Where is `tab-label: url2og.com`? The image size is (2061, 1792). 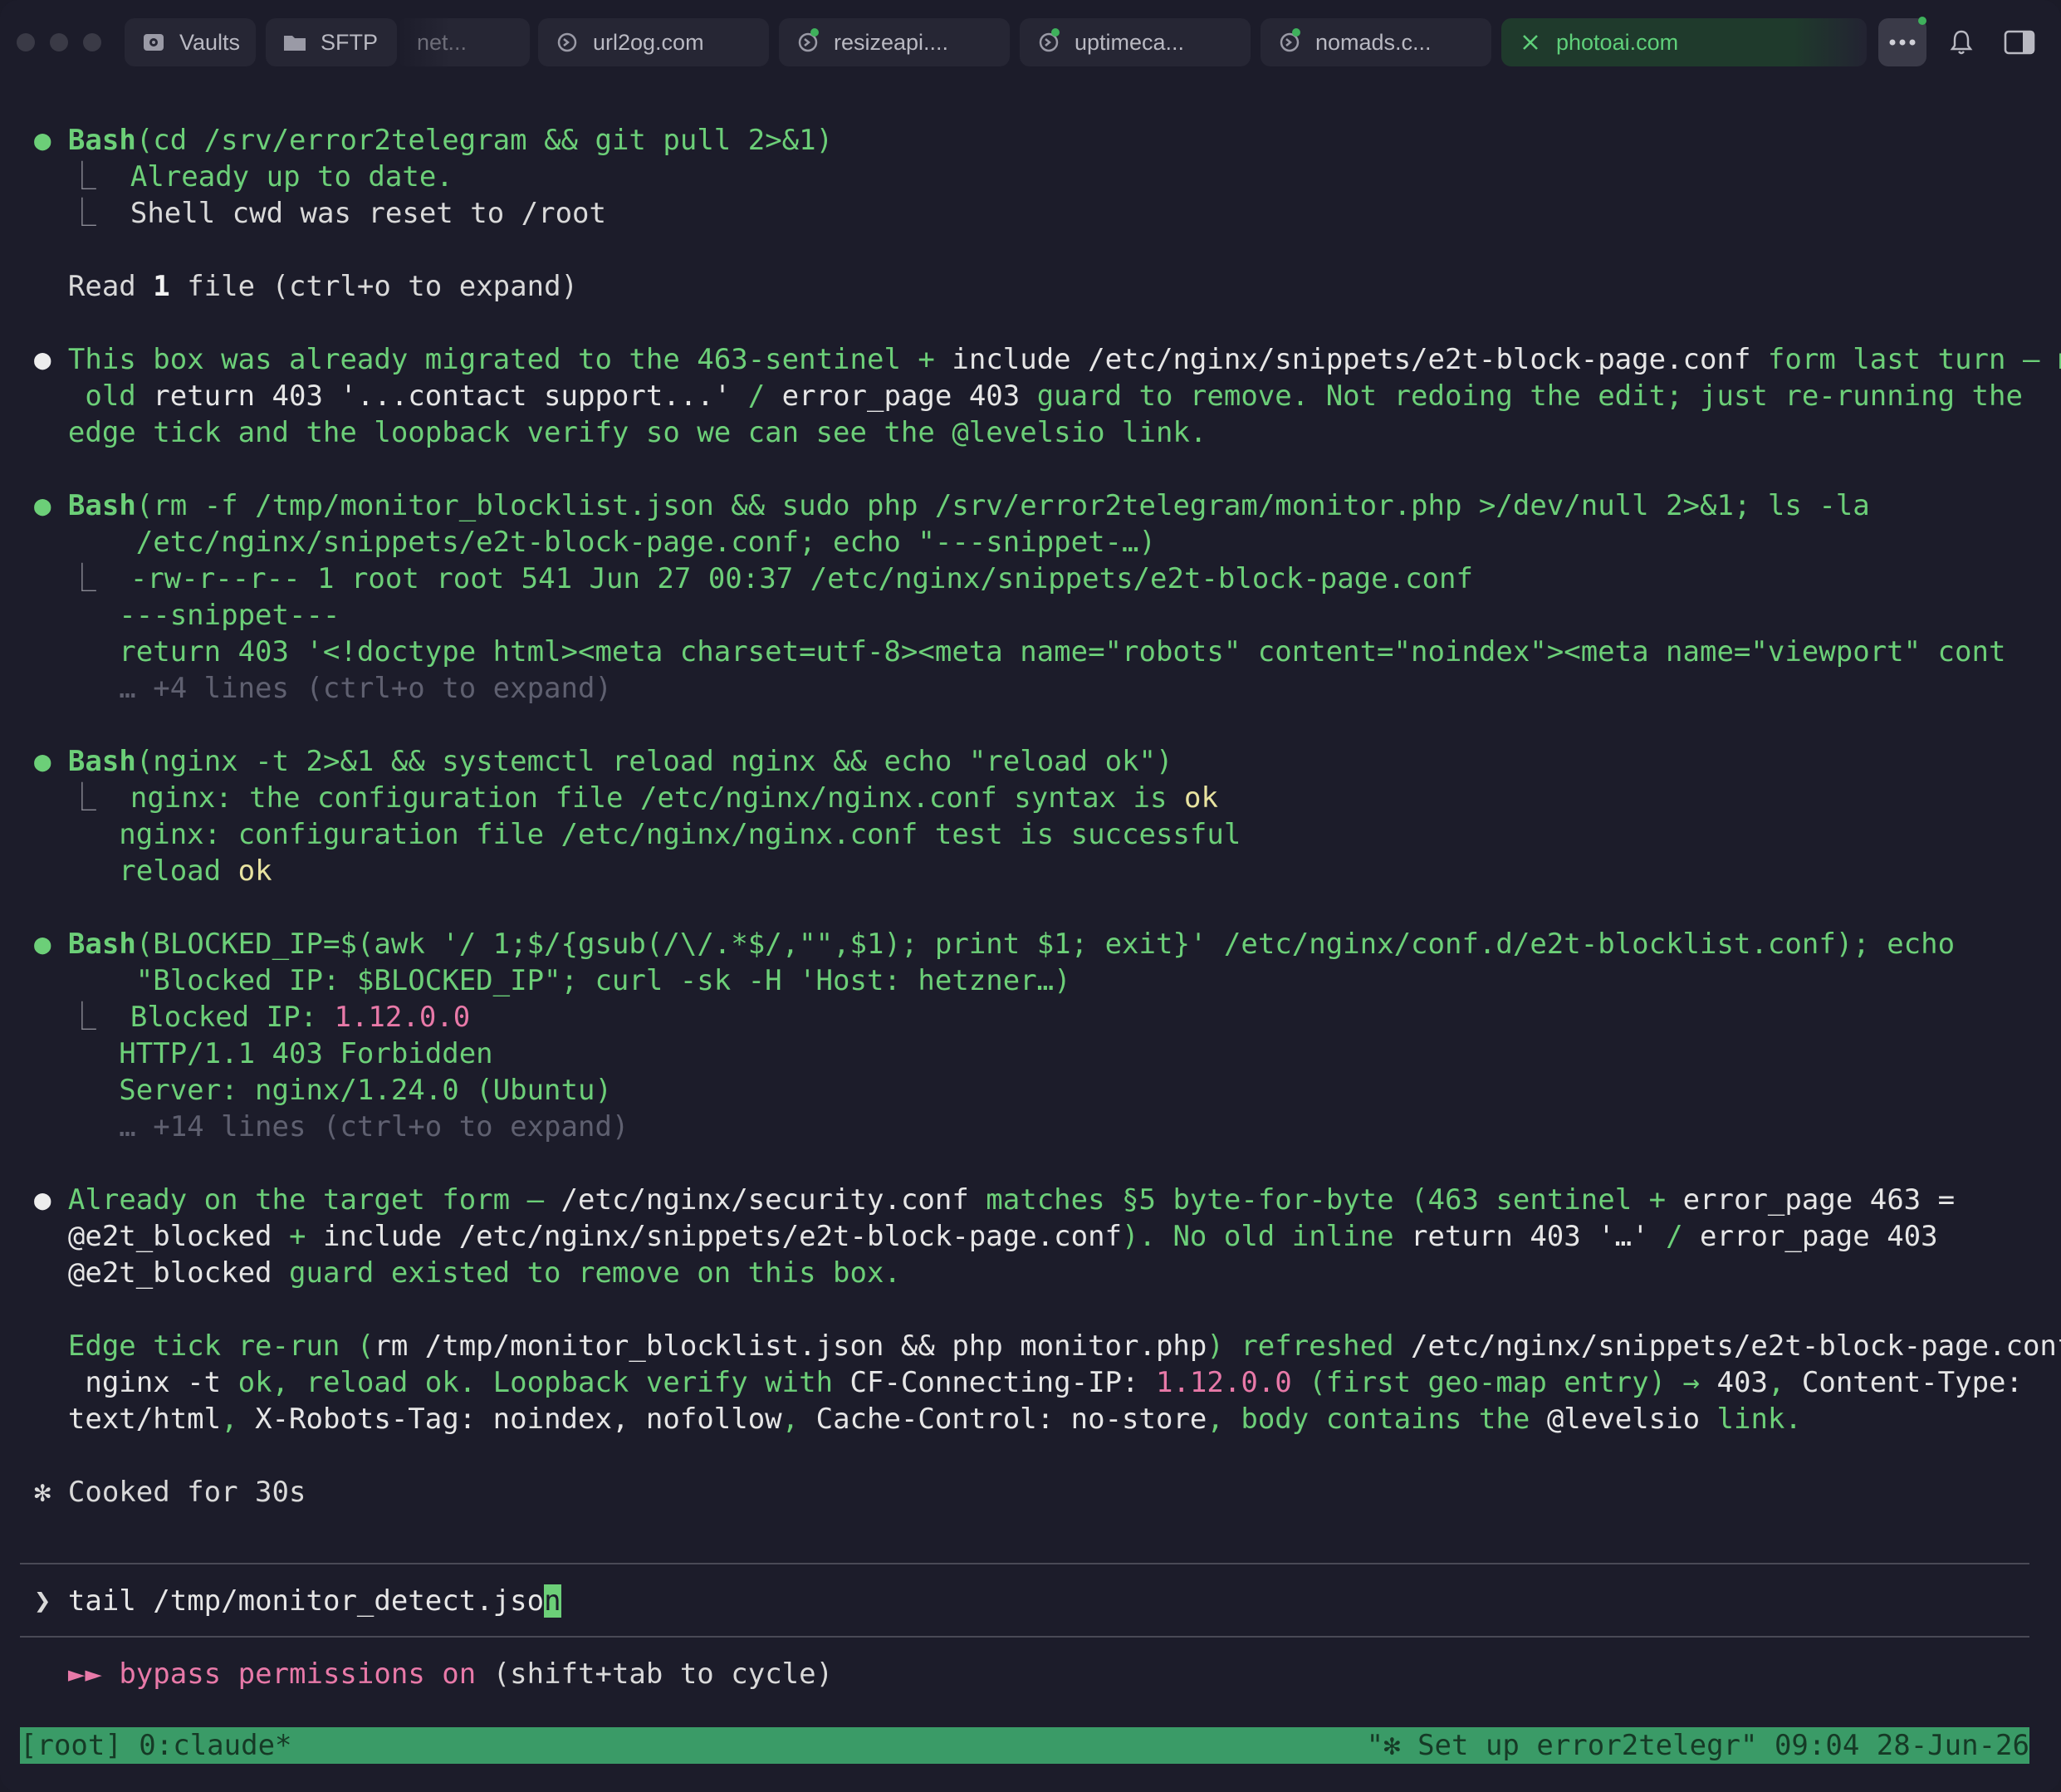
tab-label: url2og.com is located at coordinates (648, 42).